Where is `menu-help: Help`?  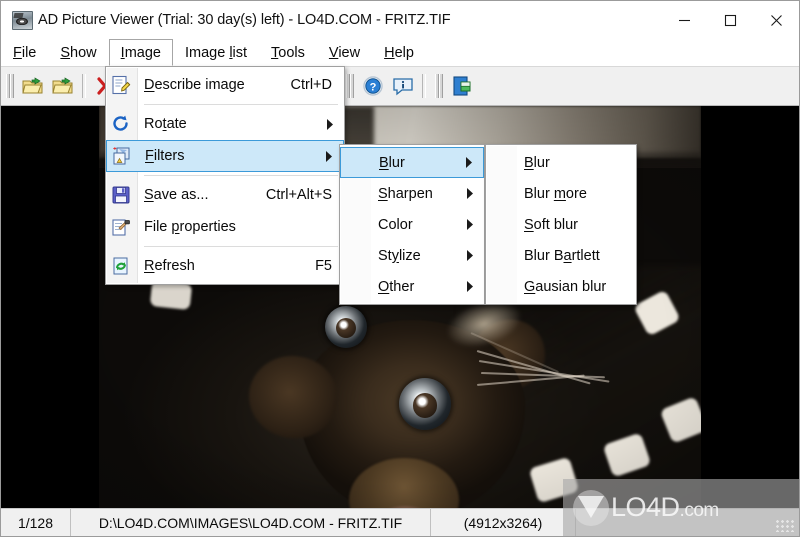 menu-help: Help is located at coordinates (399, 52).